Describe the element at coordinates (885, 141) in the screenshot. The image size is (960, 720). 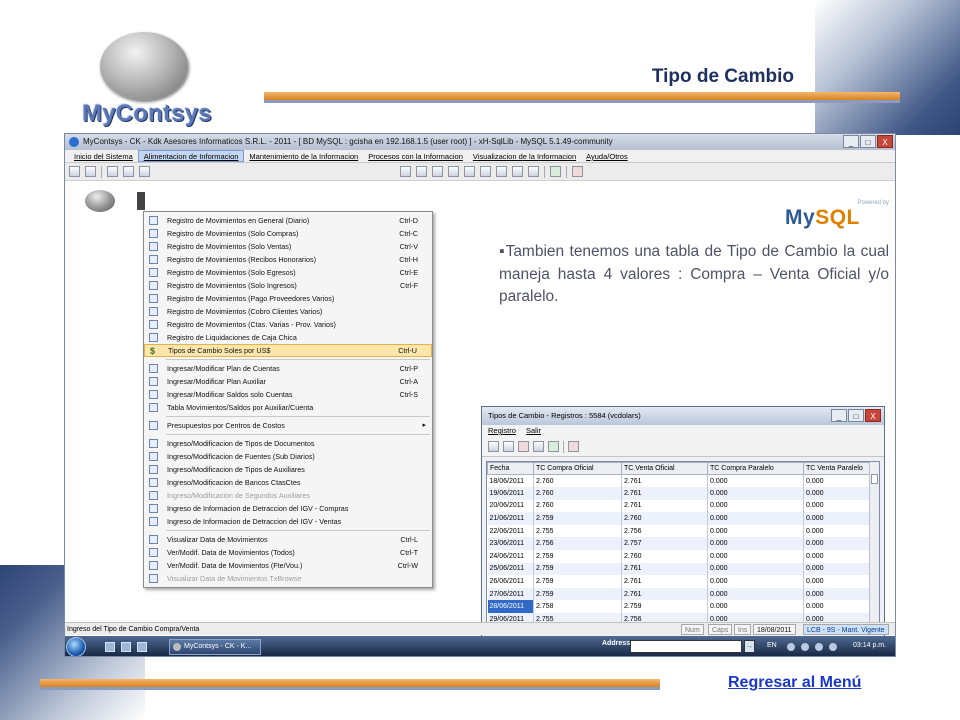
I see `close-button: X` at that location.